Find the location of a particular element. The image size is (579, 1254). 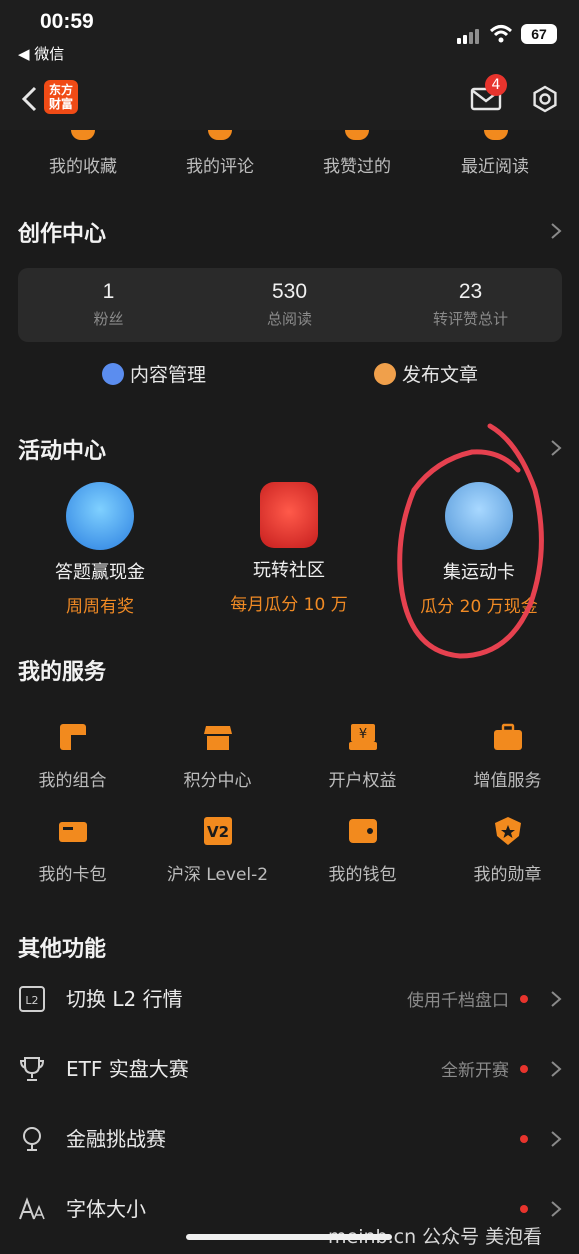

level2-icon: V2 is located at coordinates (217, 831).